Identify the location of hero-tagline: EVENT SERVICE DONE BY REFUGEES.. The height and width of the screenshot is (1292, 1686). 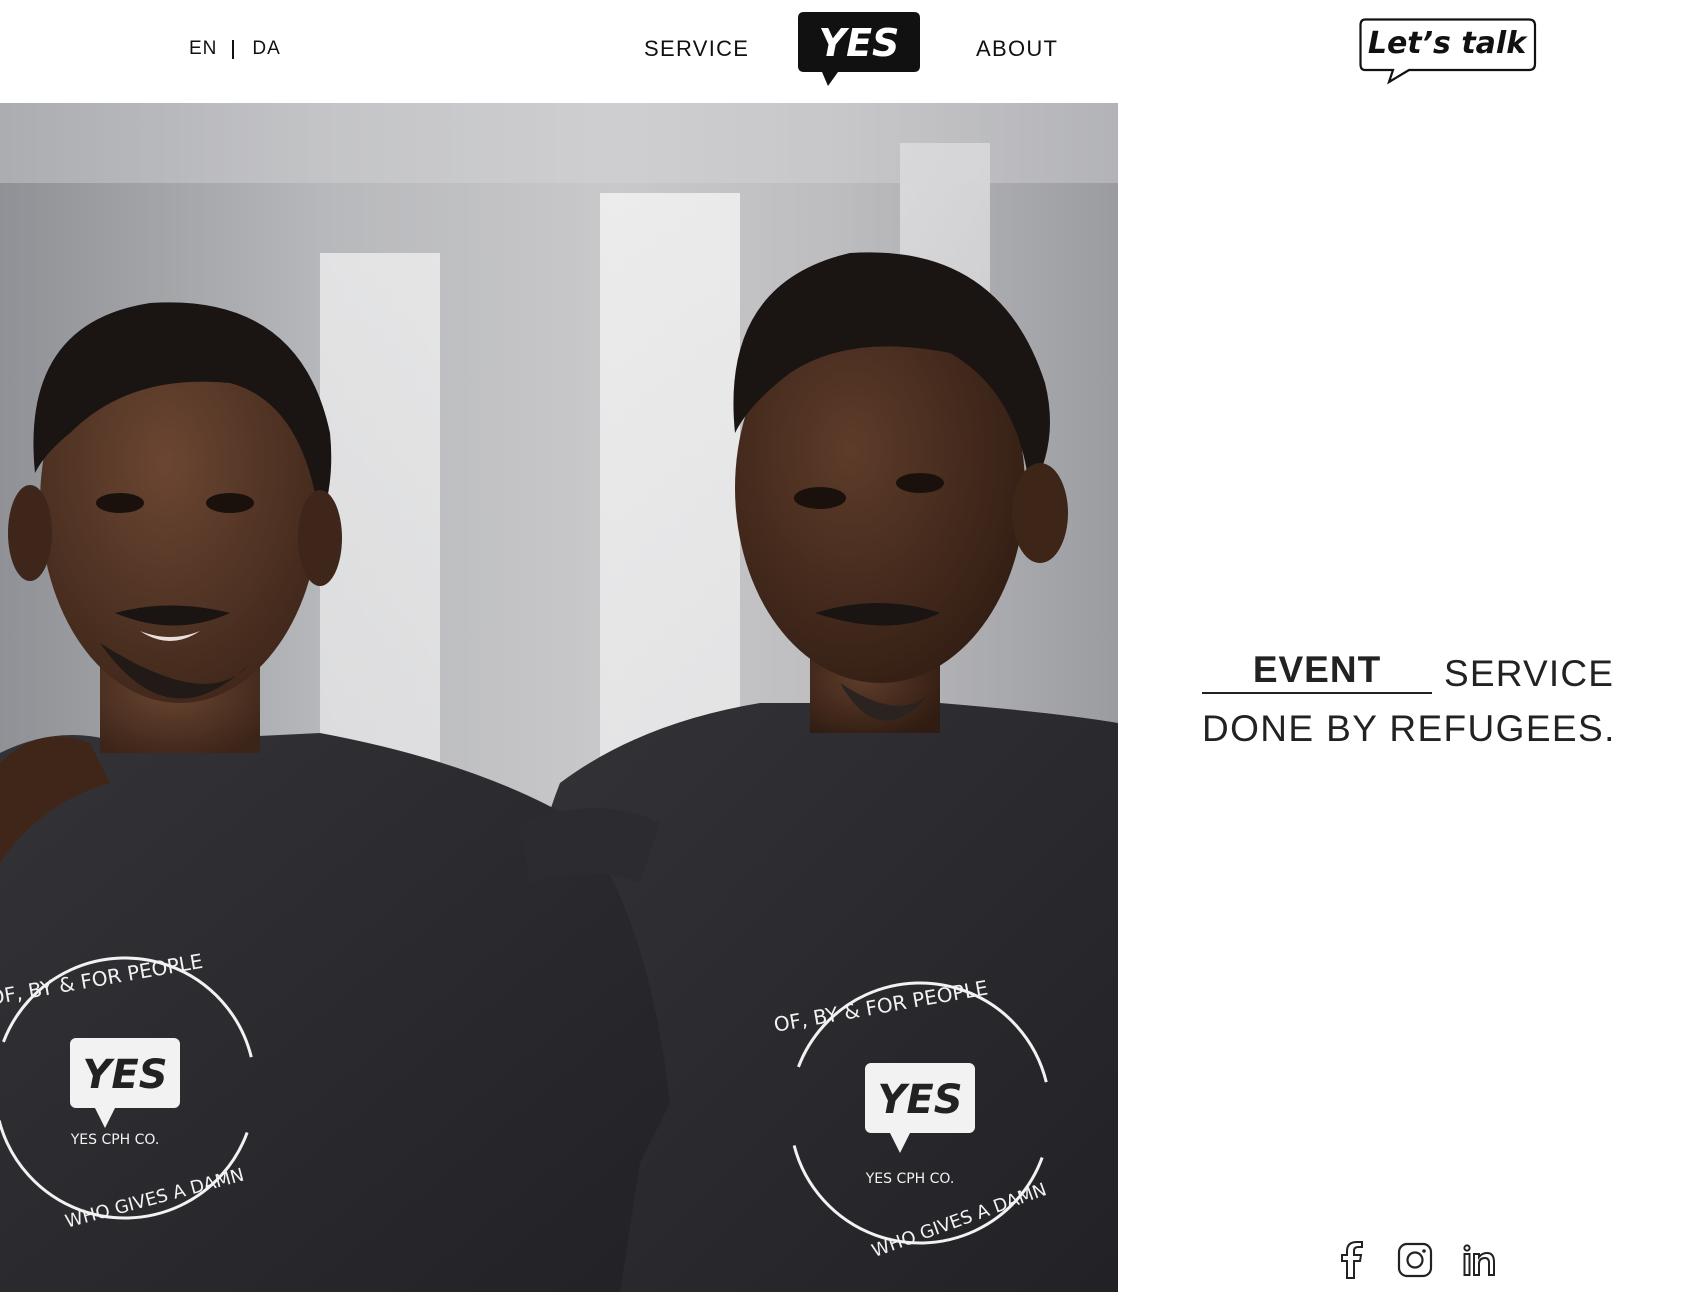
(1422, 700).